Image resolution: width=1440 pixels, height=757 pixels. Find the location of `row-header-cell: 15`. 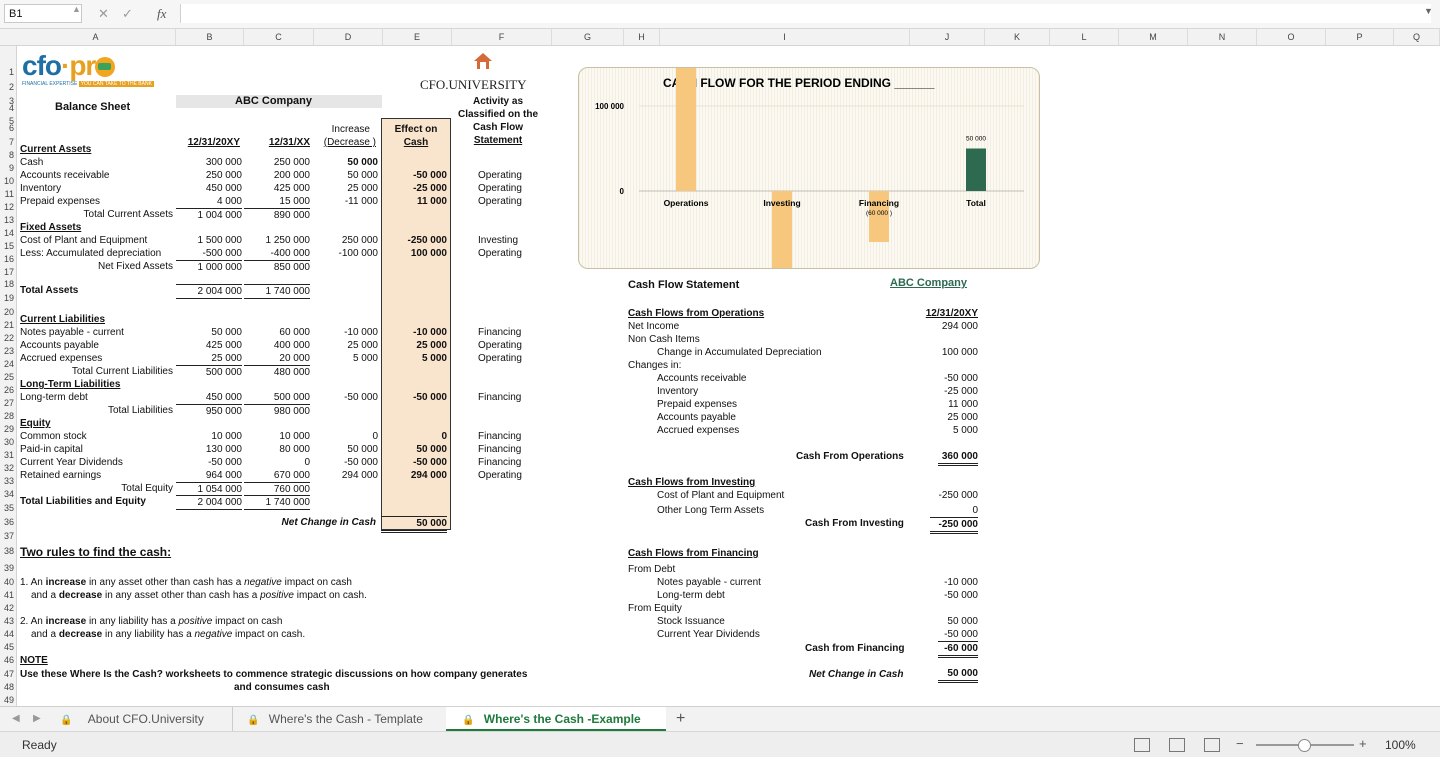

row-header-cell: 15 is located at coordinates (8, 246).